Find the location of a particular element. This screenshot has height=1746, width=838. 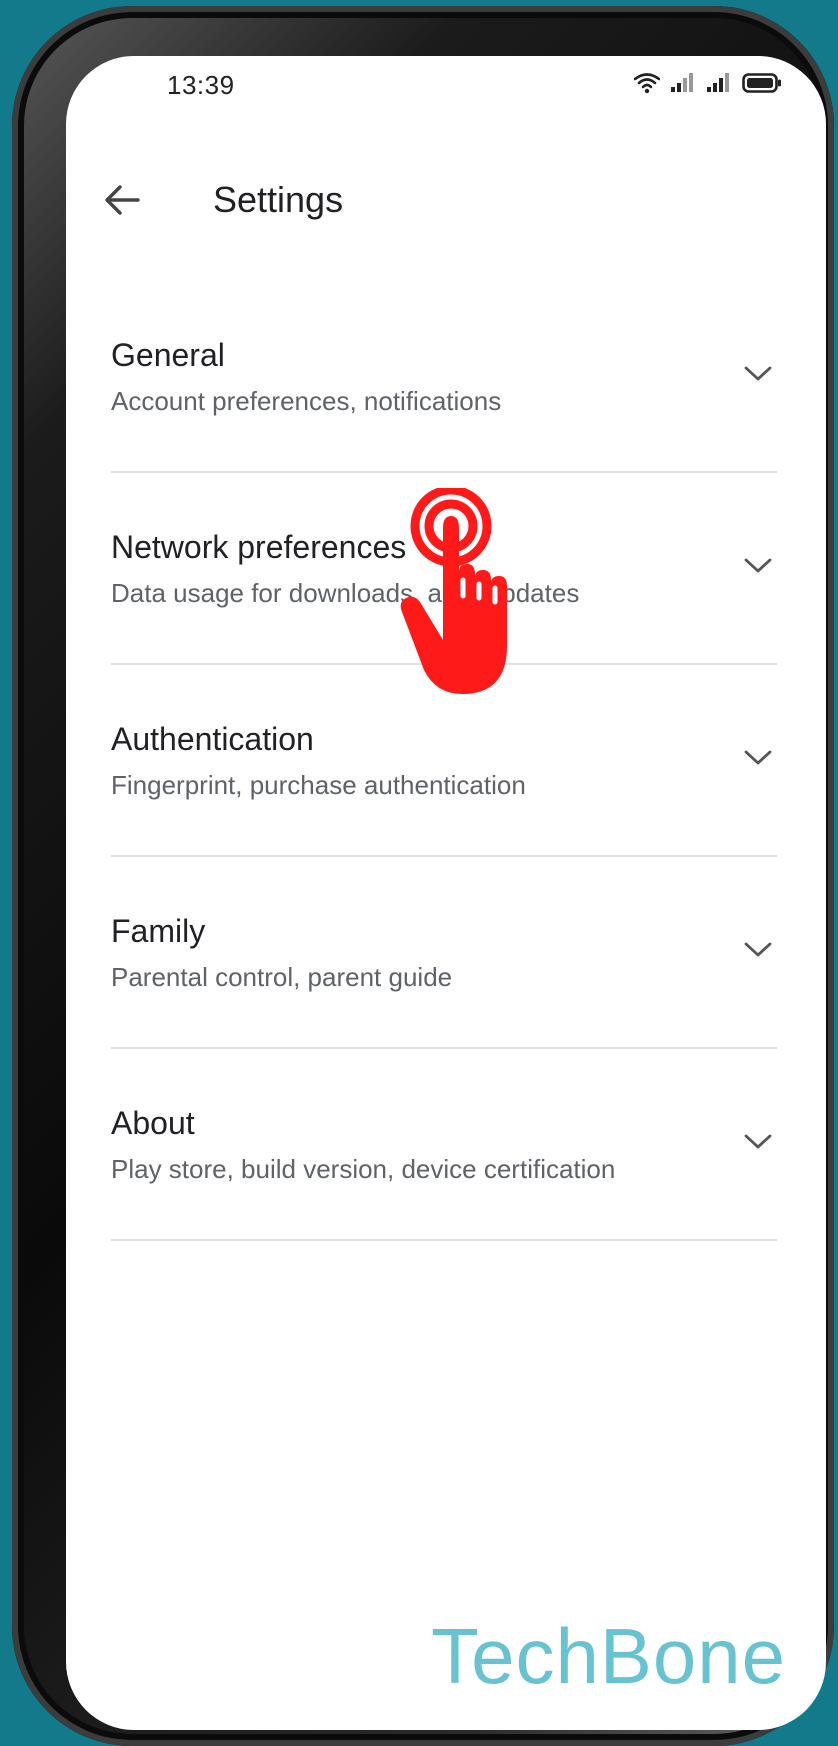

arrow-back-icon is located at coordinates (122, 200).